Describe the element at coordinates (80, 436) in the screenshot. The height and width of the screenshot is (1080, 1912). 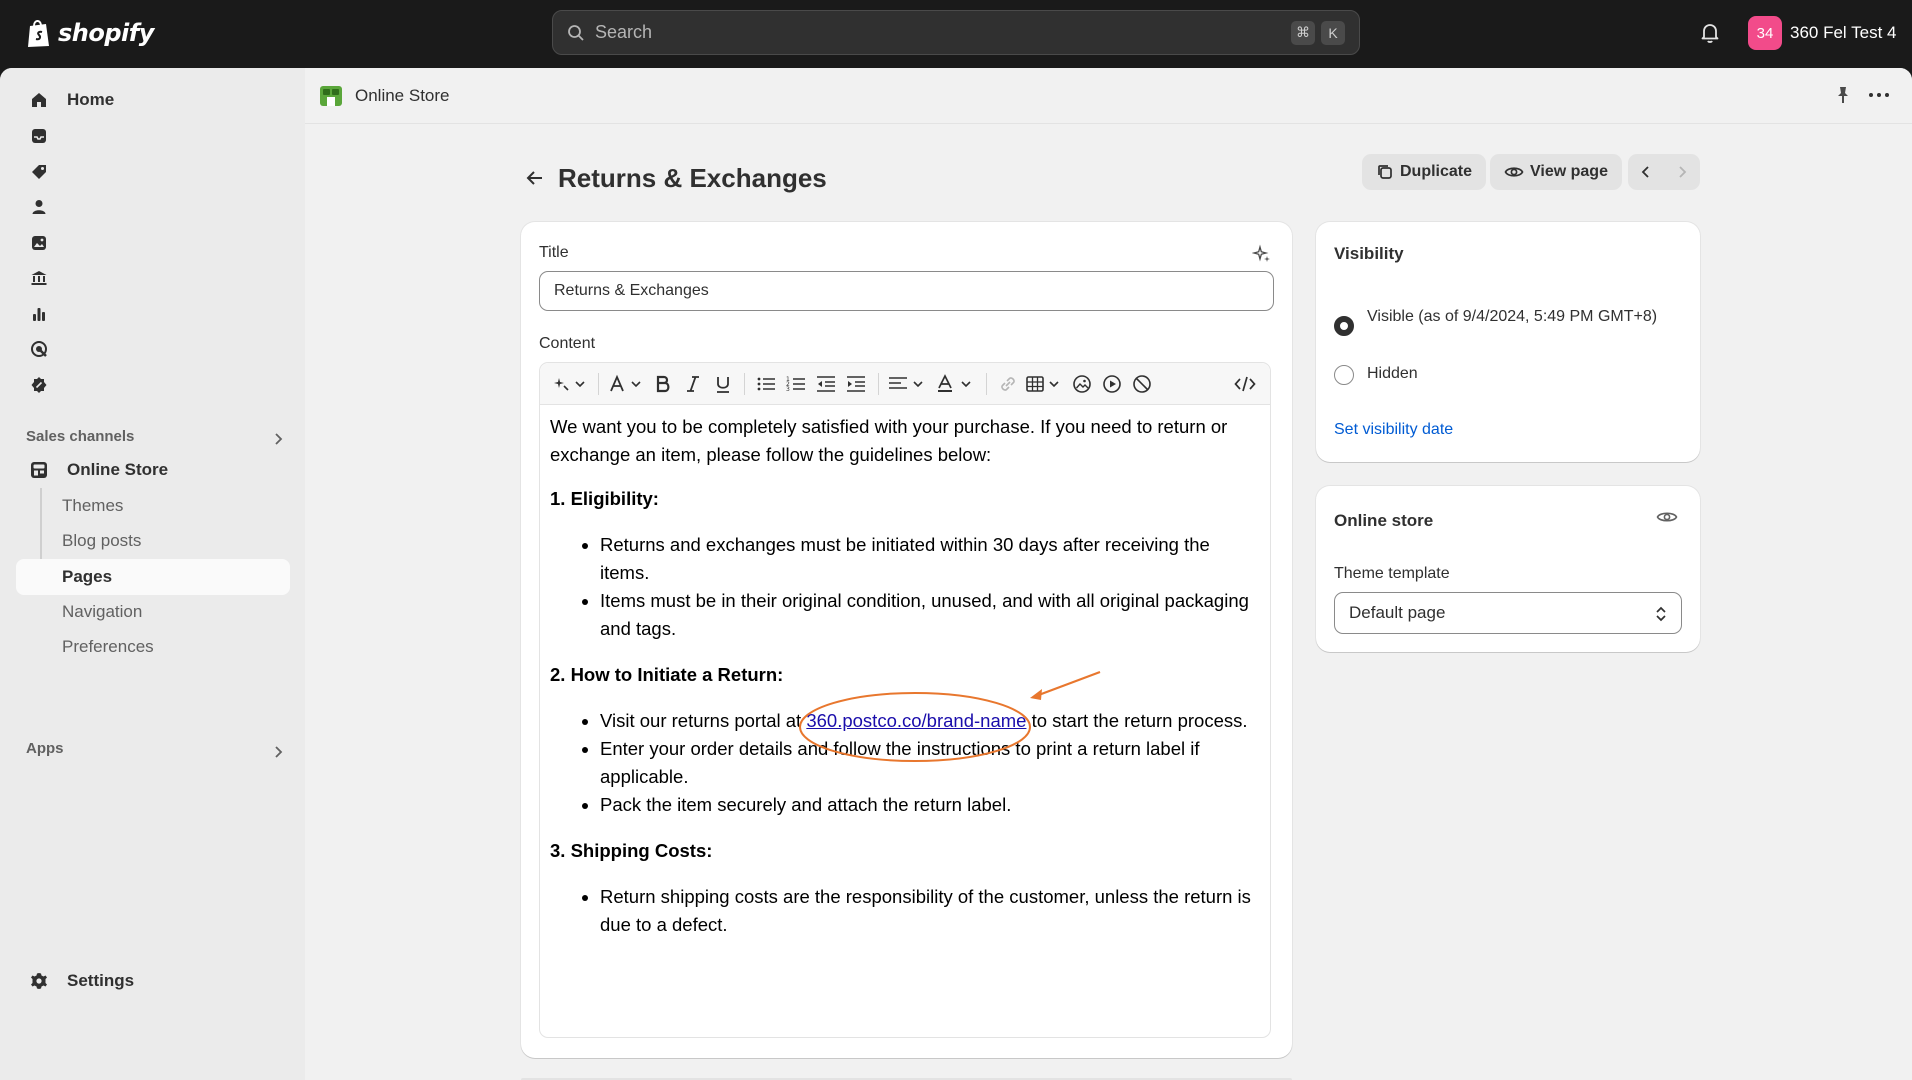
I see `sales-channels-header: Sales channels` at that location.